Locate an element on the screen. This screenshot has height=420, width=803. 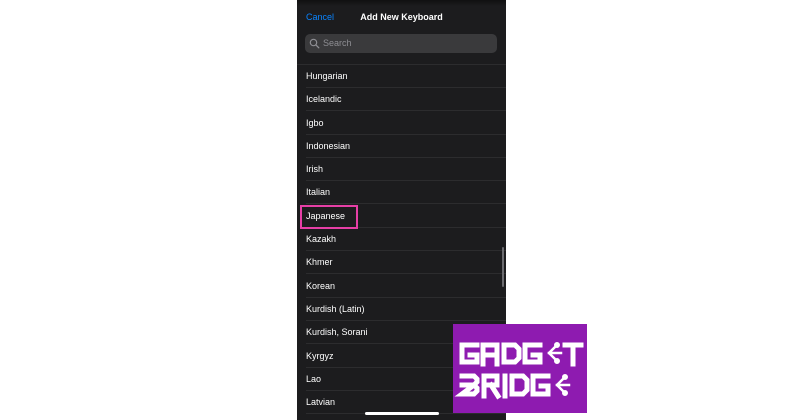
language-row: Korean is located at coordinates (406, 286).